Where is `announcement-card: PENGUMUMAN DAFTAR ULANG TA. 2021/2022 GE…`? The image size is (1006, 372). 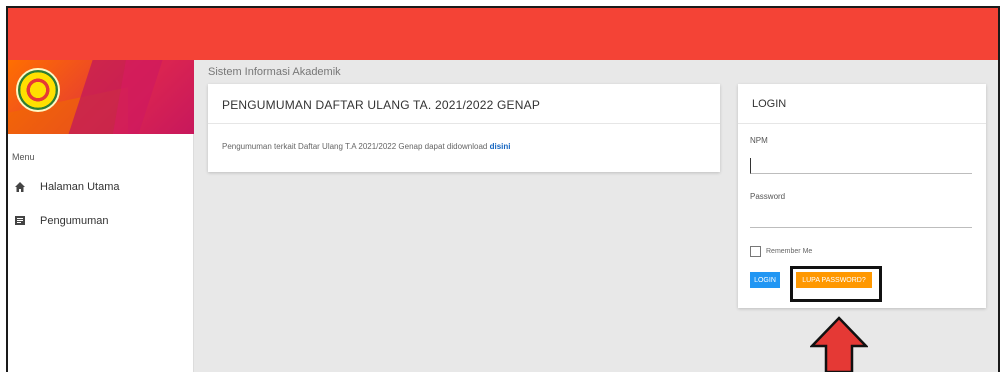 announcement-card: PENGUMUMAN DAFTAR ULANG TA. 2021/2022 GE… is located at coordinates (464, 128).